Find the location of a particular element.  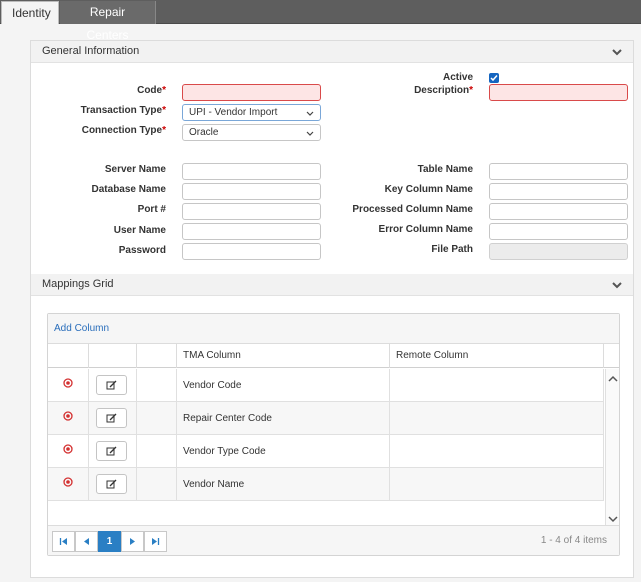

file-path-field is located at coordinates (558, 251).